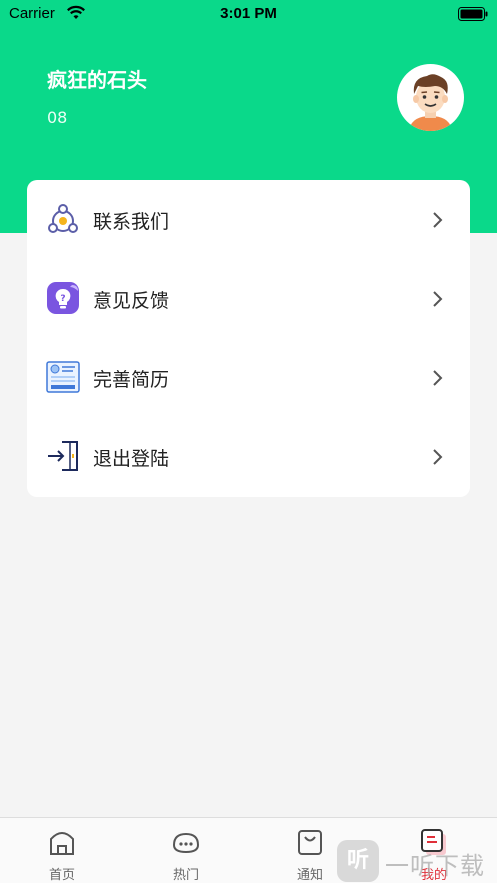  What do you see at coordinates (248, 456) in the screenshot?
I see `menu-item-logout: 退出登陆` at bounding box center [248, 456].